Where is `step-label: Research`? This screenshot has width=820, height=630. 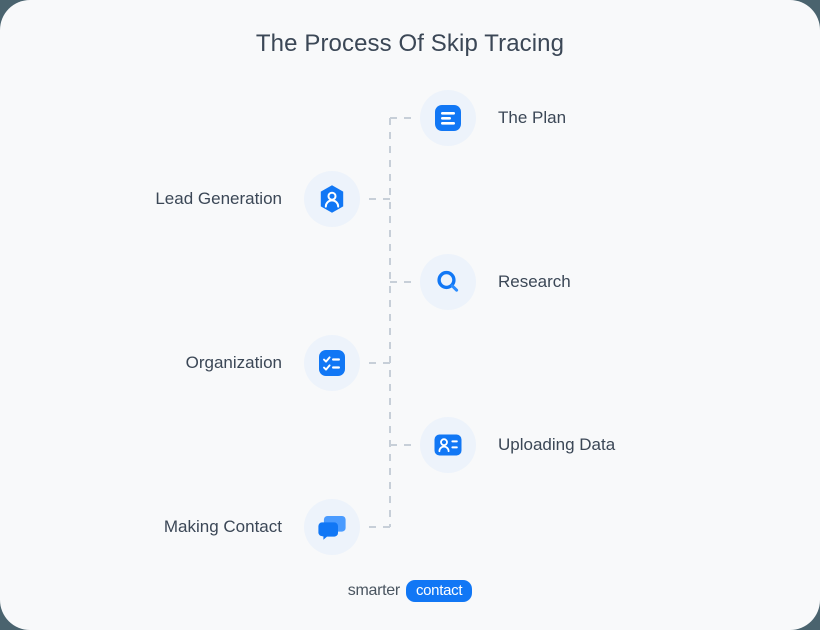
step-label: Research is located at coordinates (534, 281).